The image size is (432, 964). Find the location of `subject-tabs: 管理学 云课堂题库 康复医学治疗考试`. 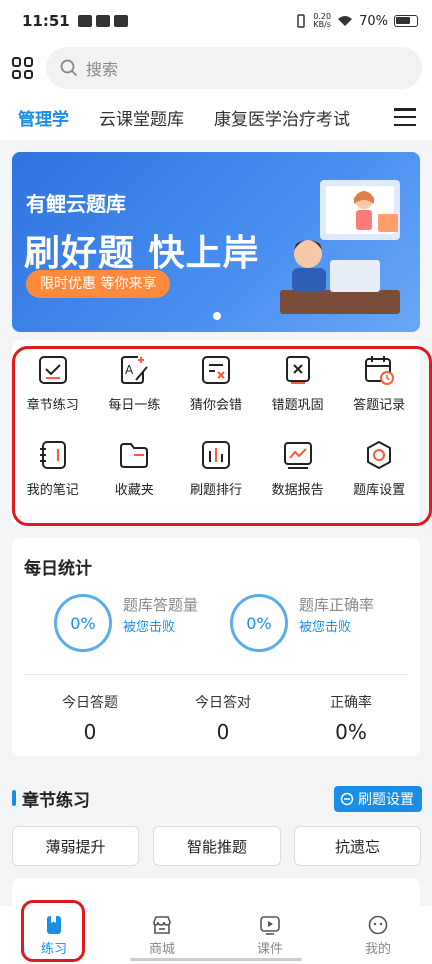

subject-tabs: 管理学 云课堂题库 康复医学治疗考试 is located at coordinates (216, 117).